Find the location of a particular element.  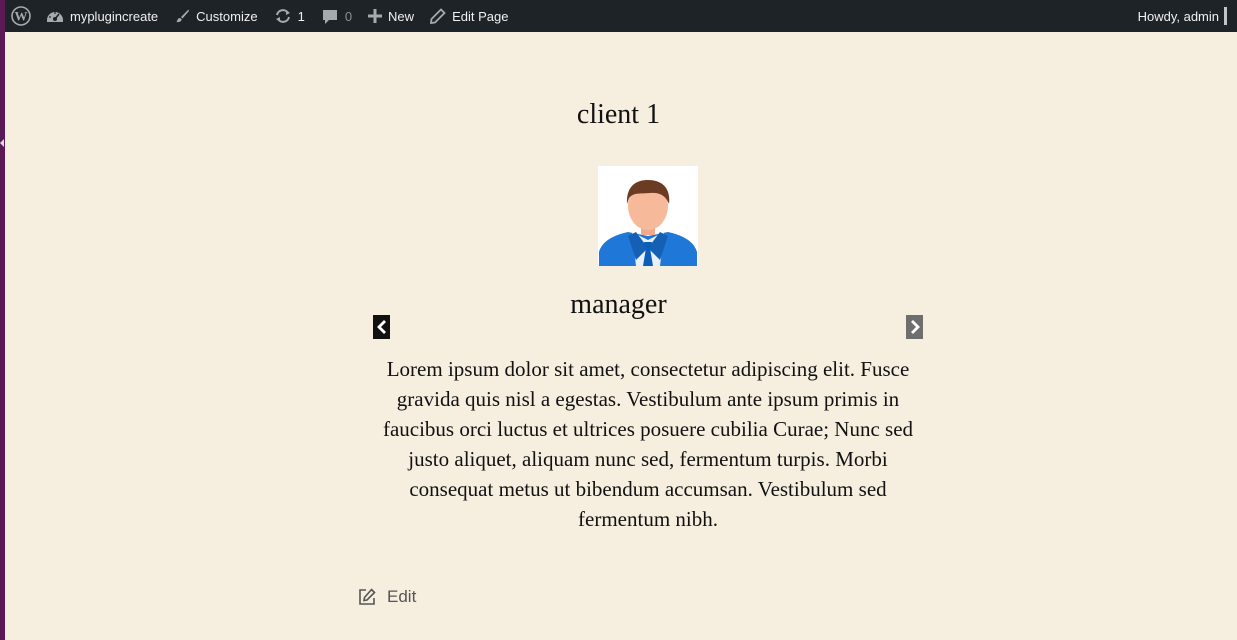

updates-link: 1 is located at coordinates (289, 16).